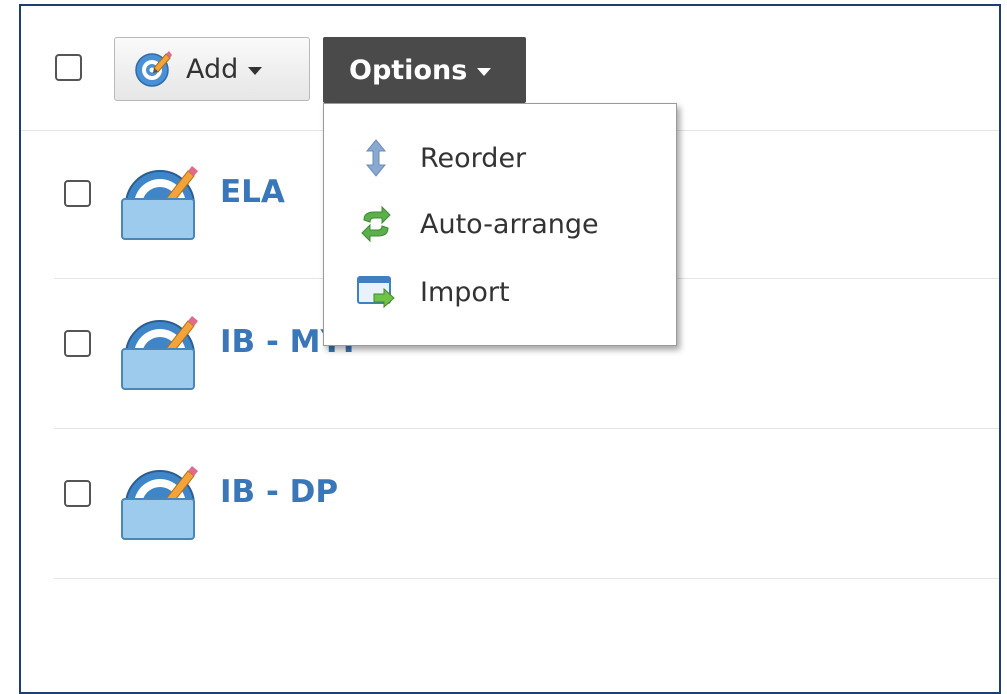 This screenshot has width=1007, height=694. I want to click on menu-item-label: Reorder, so click(473, 158).